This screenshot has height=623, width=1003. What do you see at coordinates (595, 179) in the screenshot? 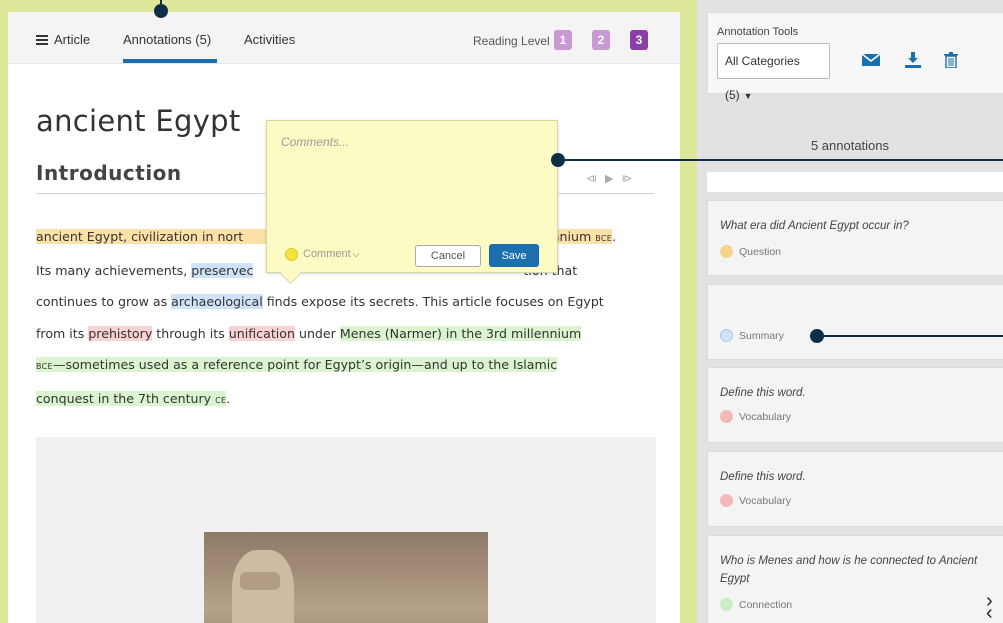
I see `skip-back-icon: ⧏` at bounding box center [595, 179].